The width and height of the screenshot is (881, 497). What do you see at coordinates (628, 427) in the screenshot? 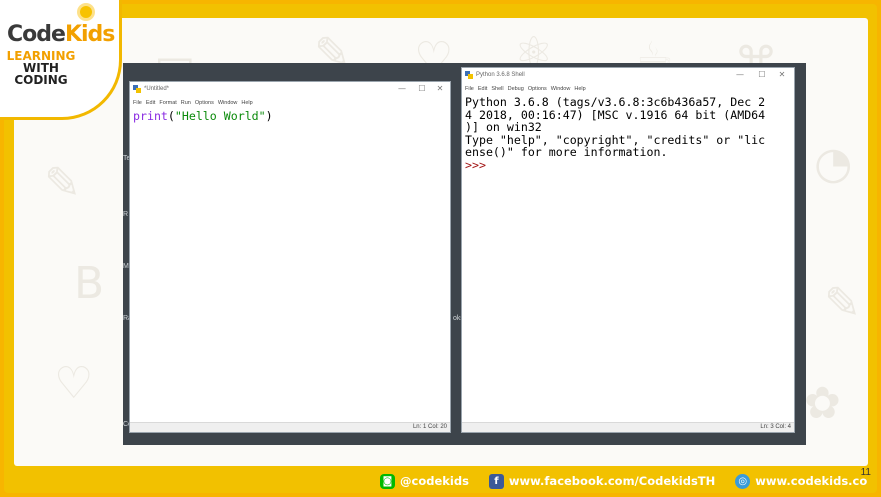
I see `shell-statusbar: Ln: 3 Col: 4` at bounding box center [628, 427].